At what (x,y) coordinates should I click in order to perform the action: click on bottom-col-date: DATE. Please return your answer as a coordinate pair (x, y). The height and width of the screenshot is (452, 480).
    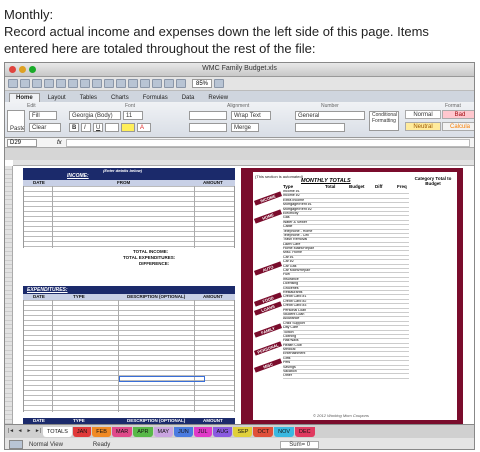
    Looking at the image, I should click on (39, 420).